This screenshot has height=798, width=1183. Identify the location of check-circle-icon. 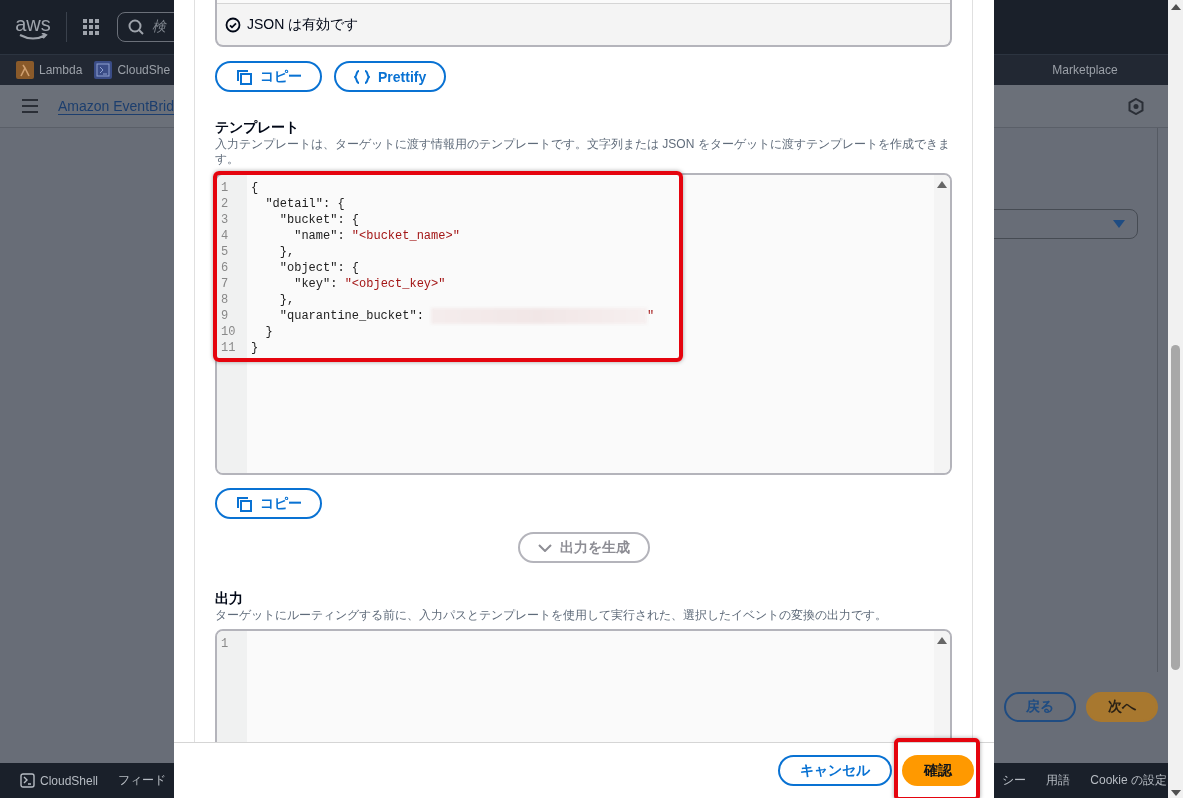
(233, 24).